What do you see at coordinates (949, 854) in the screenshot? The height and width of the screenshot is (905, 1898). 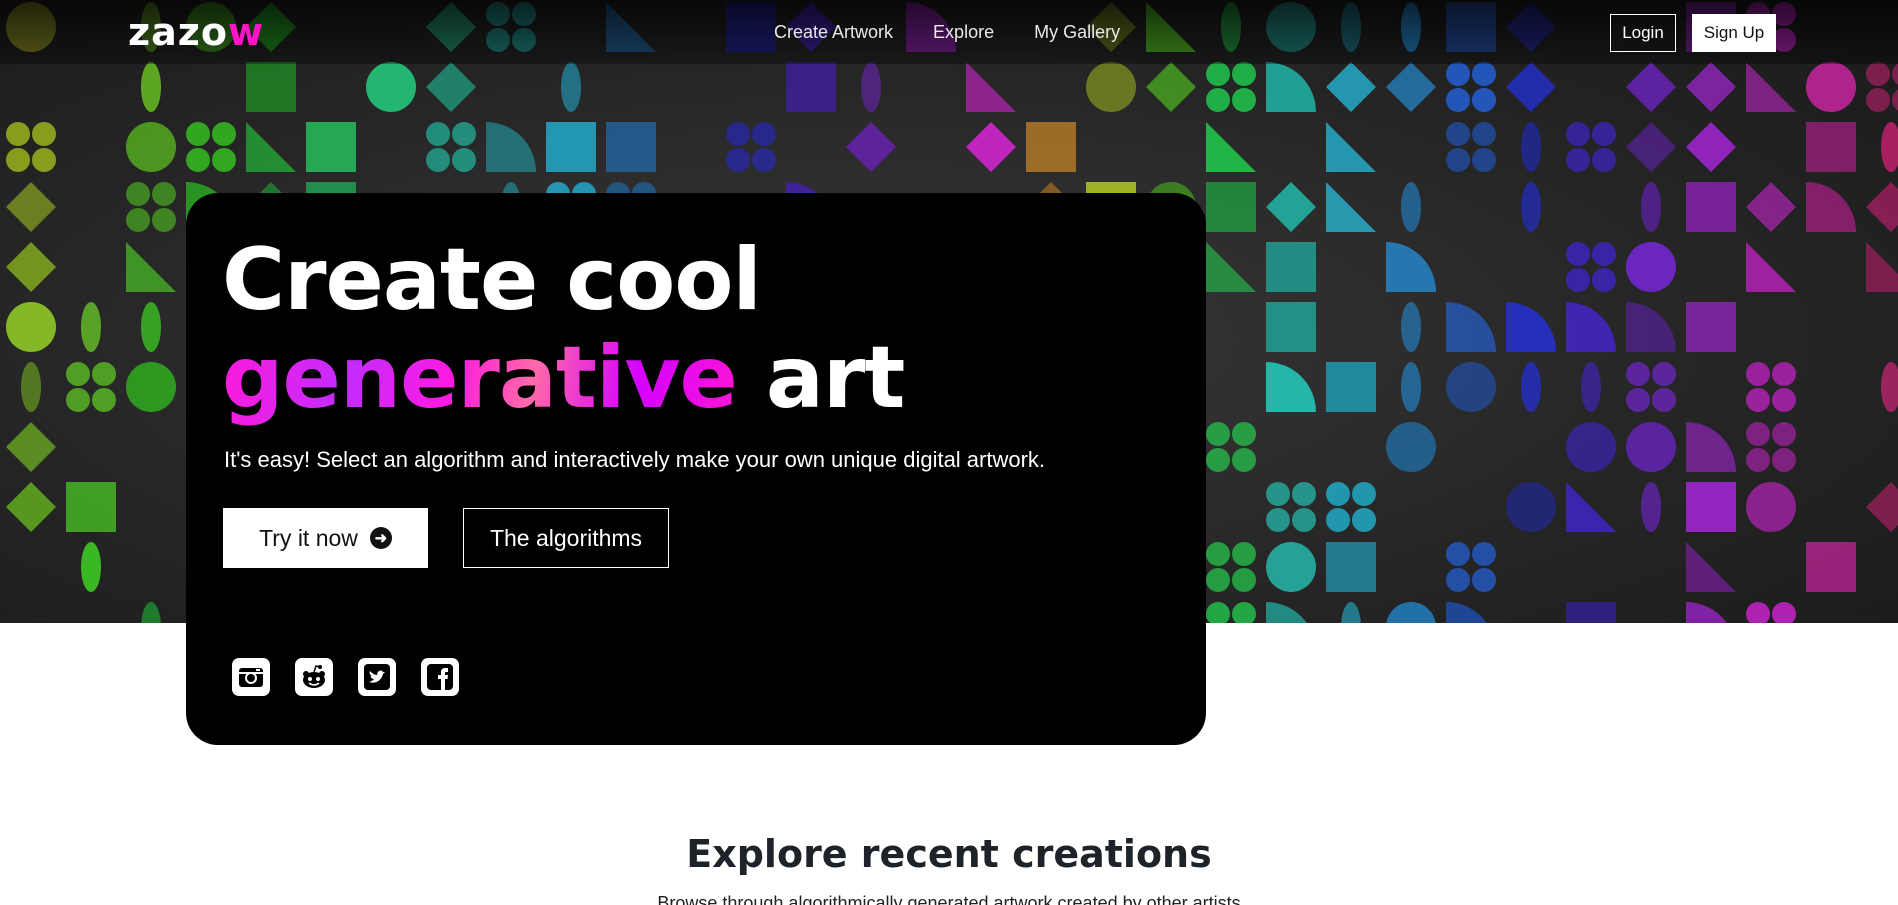 I see `explore-title: Explore recent creations` at bounding box center [949, 854].